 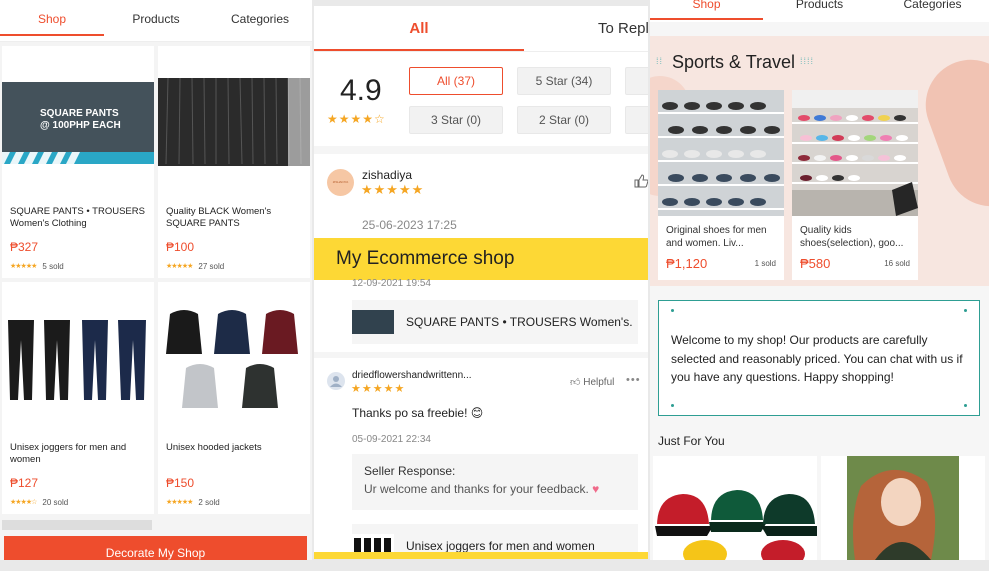 I want to click on product-rating: ★★★★★ 5 sold, so click(x=37, y=266).